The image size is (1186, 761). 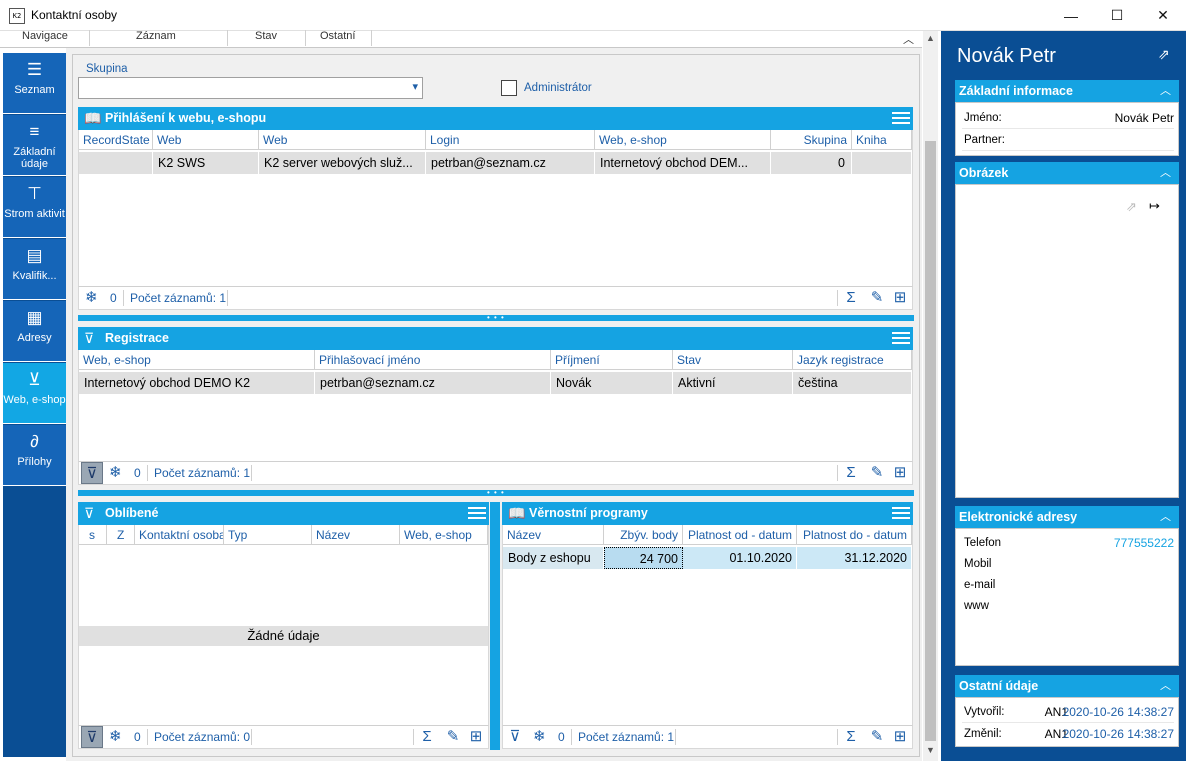 What do you see at coordinates (250, 88) in the screenshot?
I see `group-combobox: ▾` at bounding box center [250, 88].